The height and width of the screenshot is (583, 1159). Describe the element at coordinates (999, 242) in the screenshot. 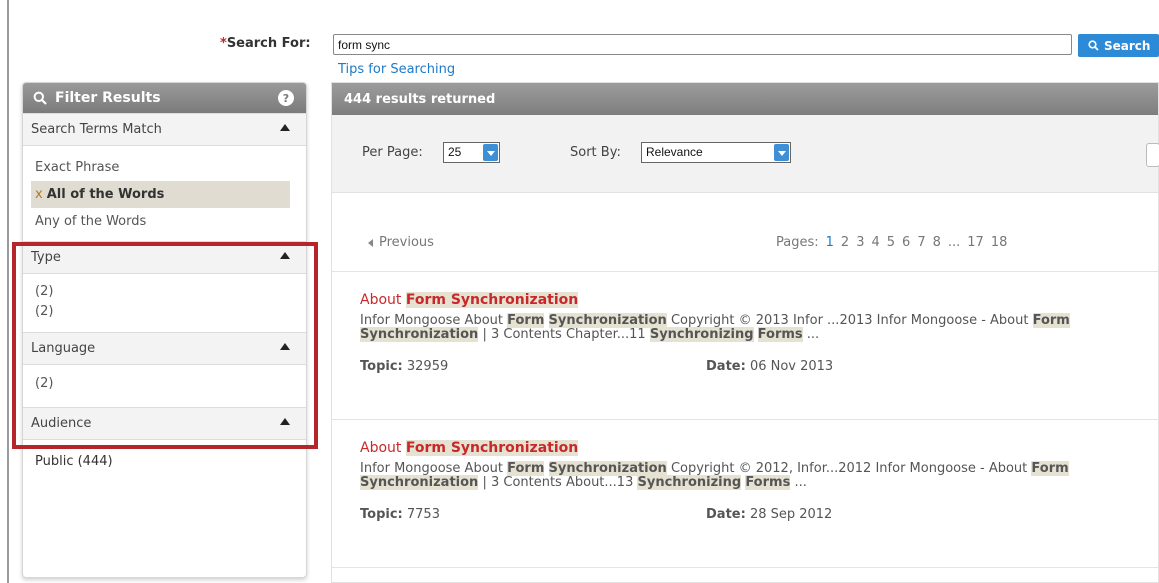

I see `page-link: 18` at that location.